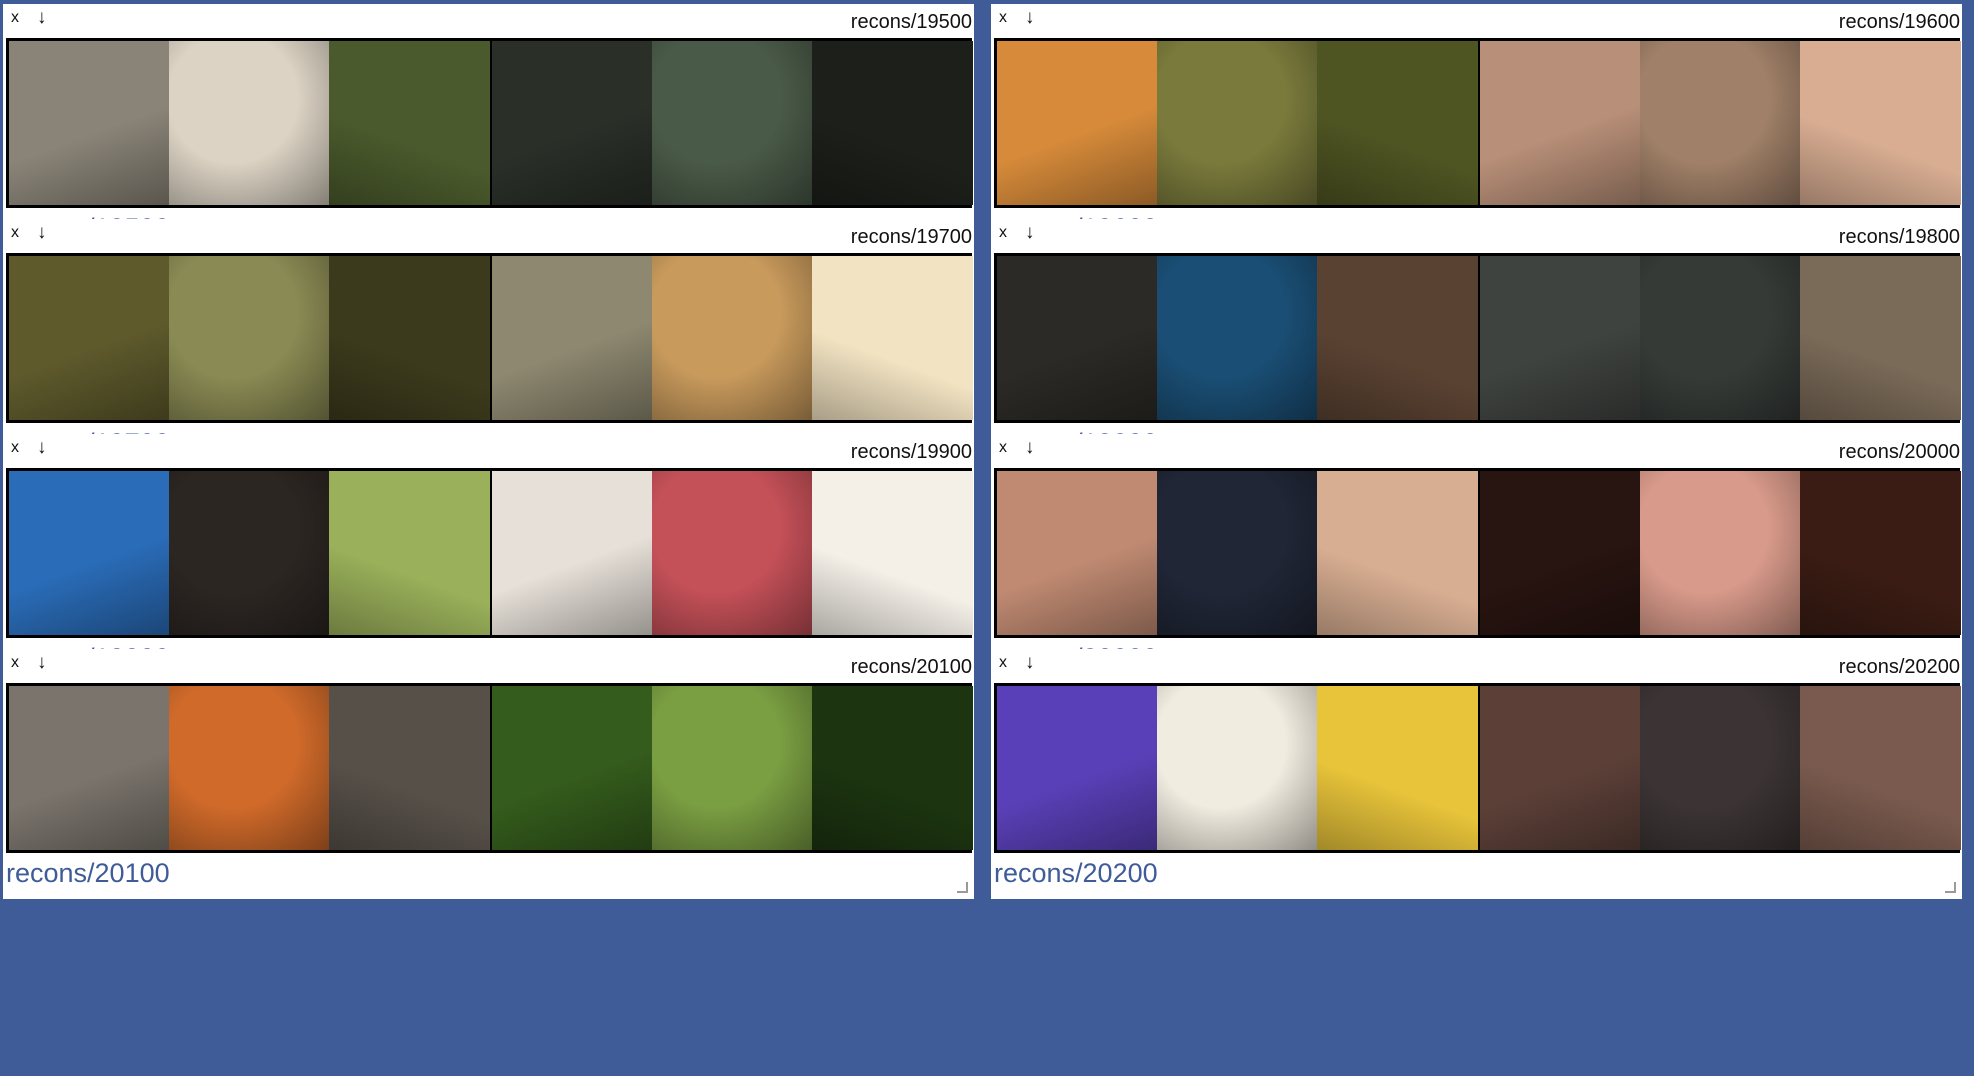 The height and width of the screenshot is (1076, 1974). I want to click on panel-title: recons/19700, so click(911, 237).